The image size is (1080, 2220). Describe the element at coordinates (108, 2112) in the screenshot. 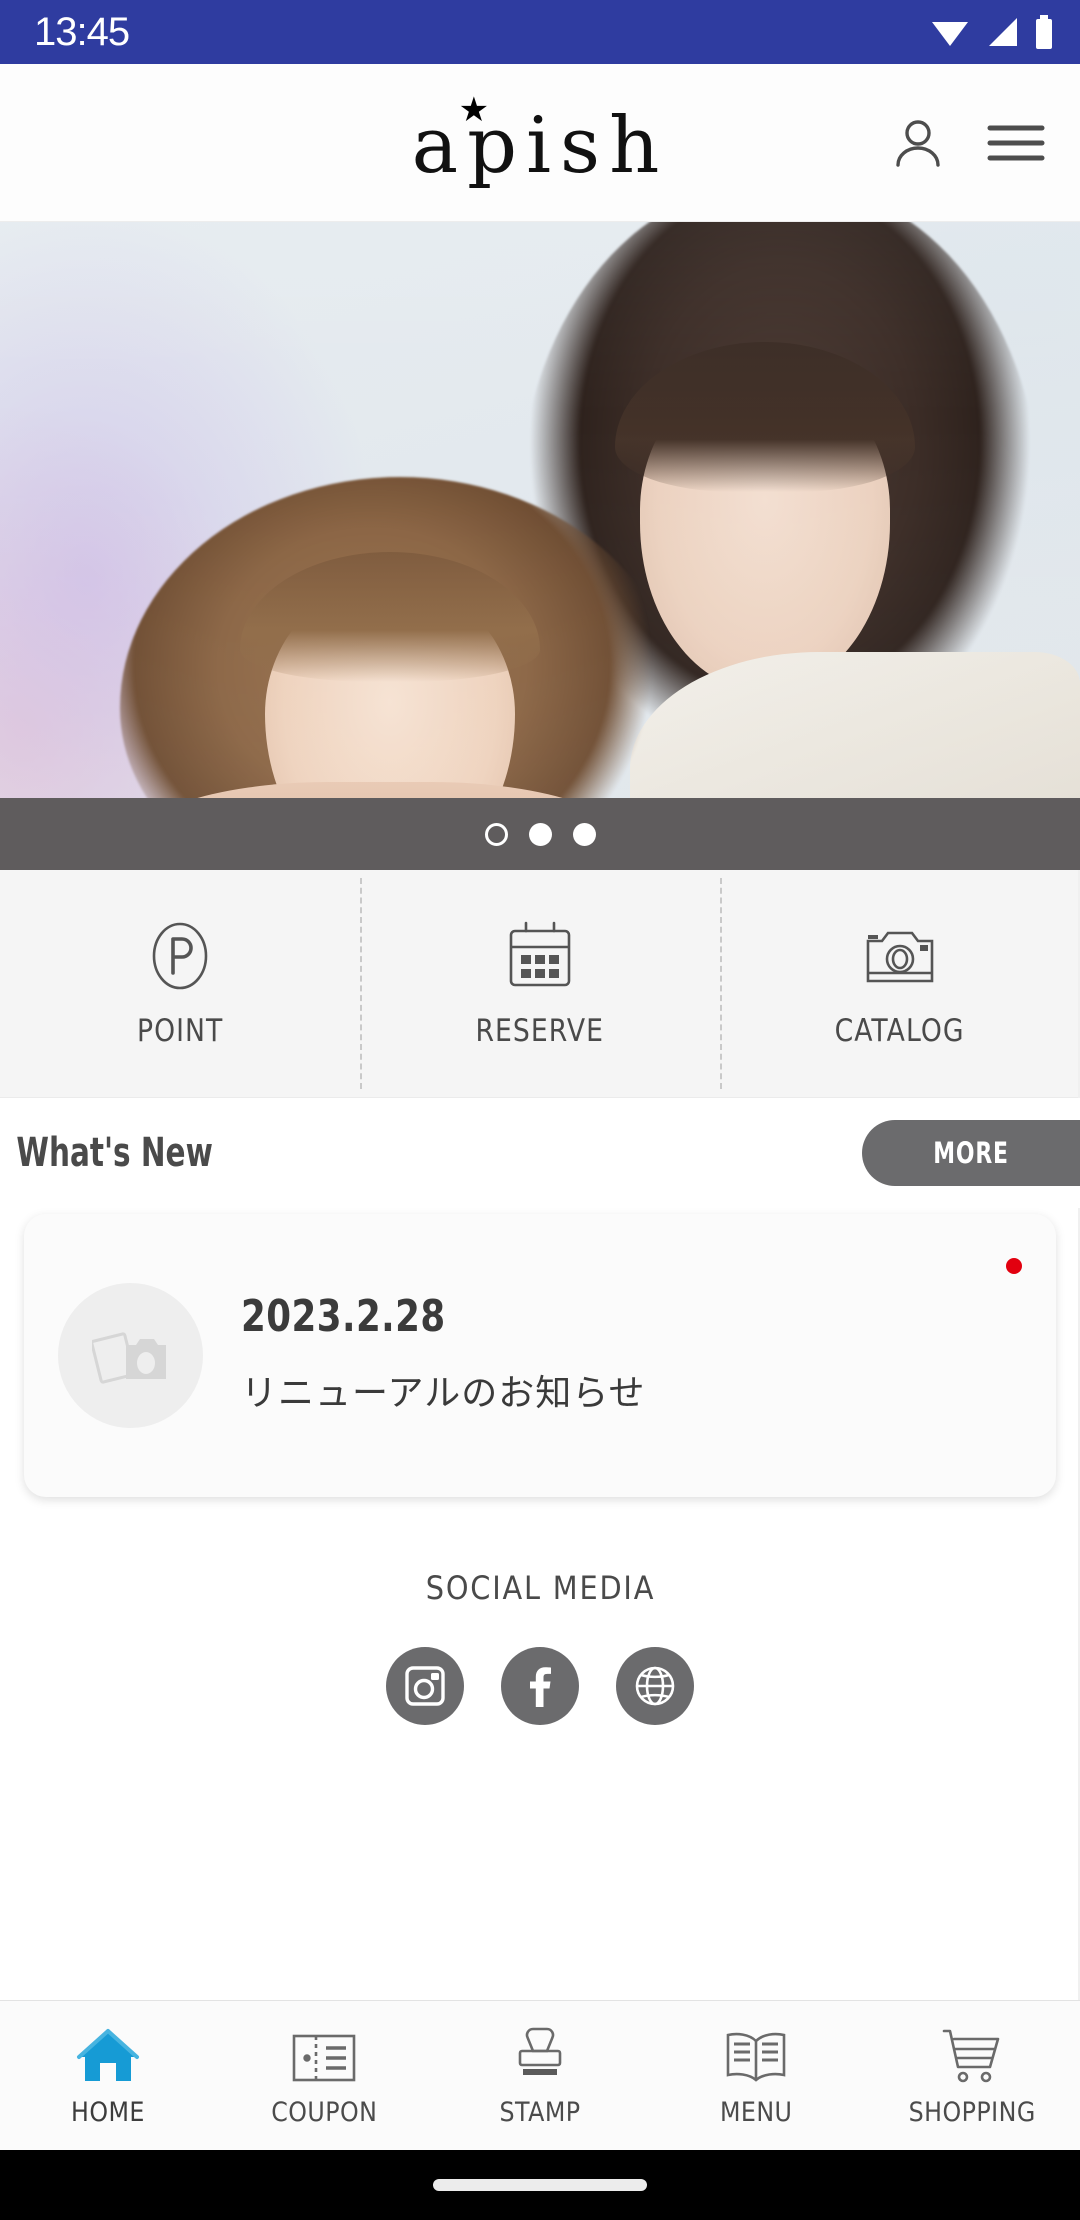

I see `nav-label: HOME` at that location.